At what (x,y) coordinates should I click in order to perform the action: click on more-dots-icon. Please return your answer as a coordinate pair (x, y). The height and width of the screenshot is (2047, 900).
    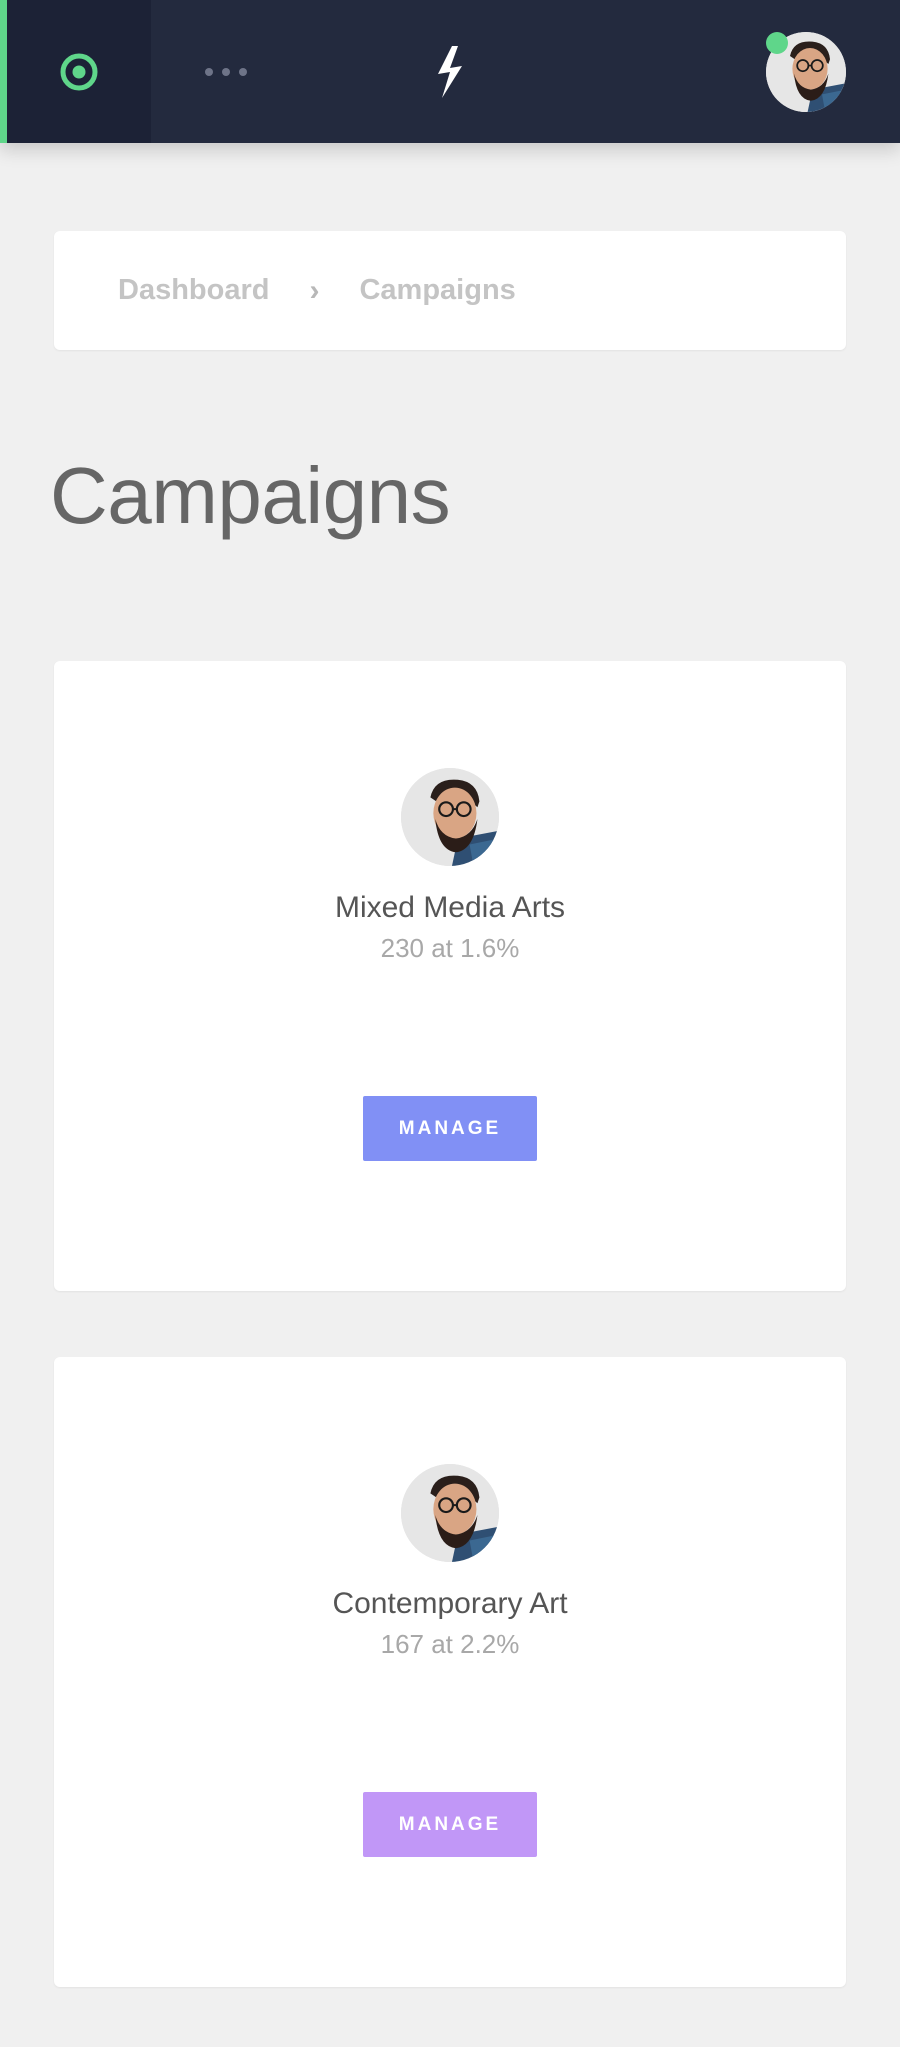
    Looking at the image, I should click on (226, 71).